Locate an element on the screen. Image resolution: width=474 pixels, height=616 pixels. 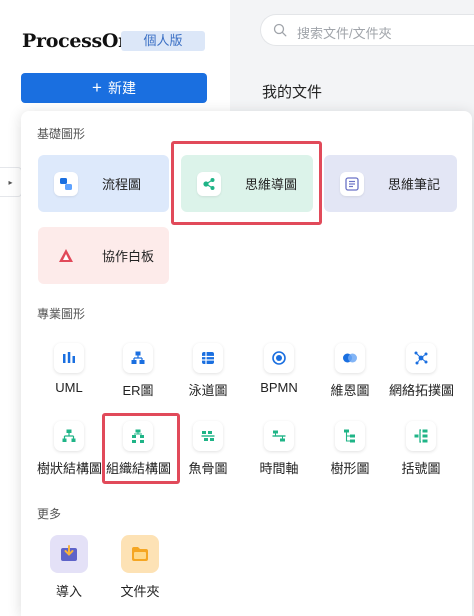
page-title: 我的文件 is located at coordinates (292, 92).